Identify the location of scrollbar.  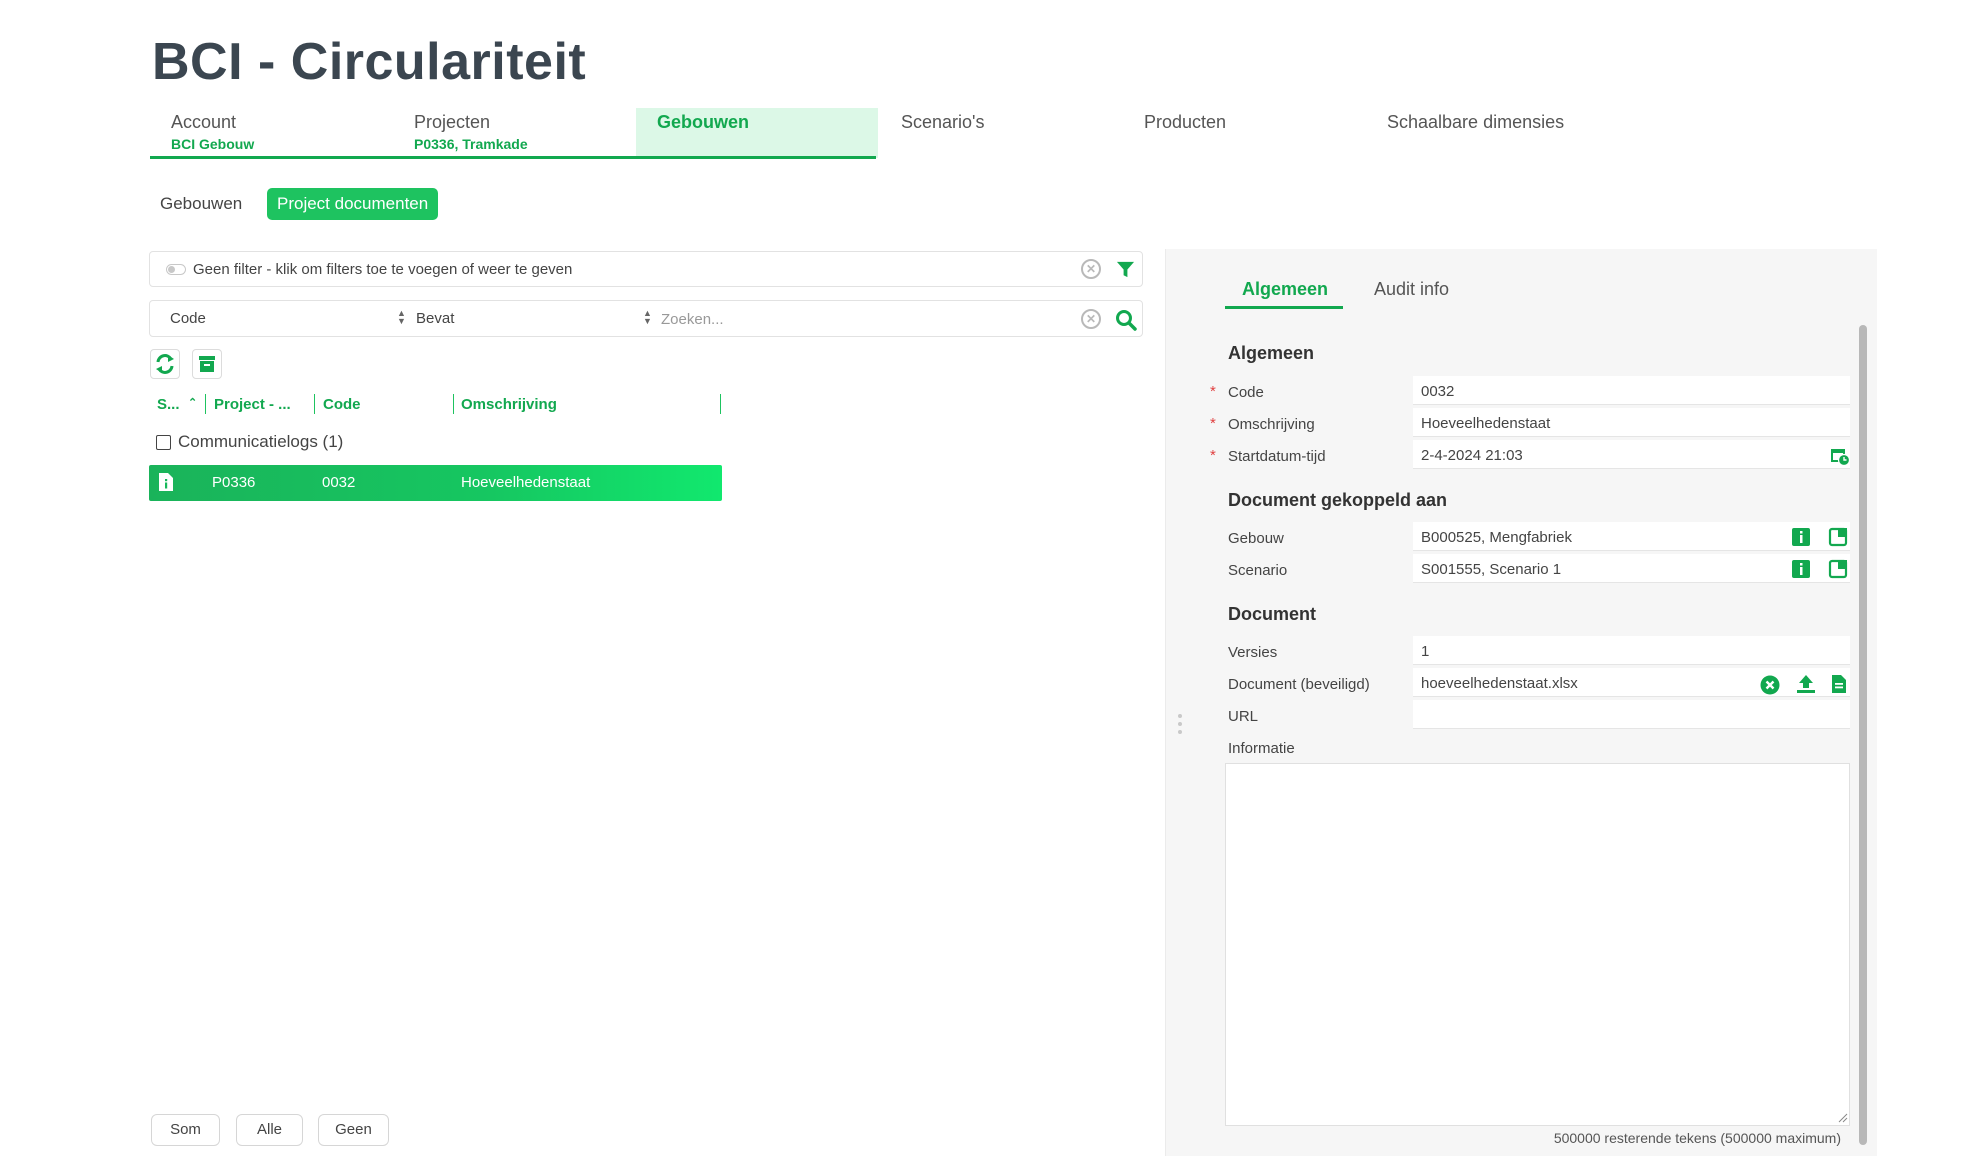
(1863, 735).